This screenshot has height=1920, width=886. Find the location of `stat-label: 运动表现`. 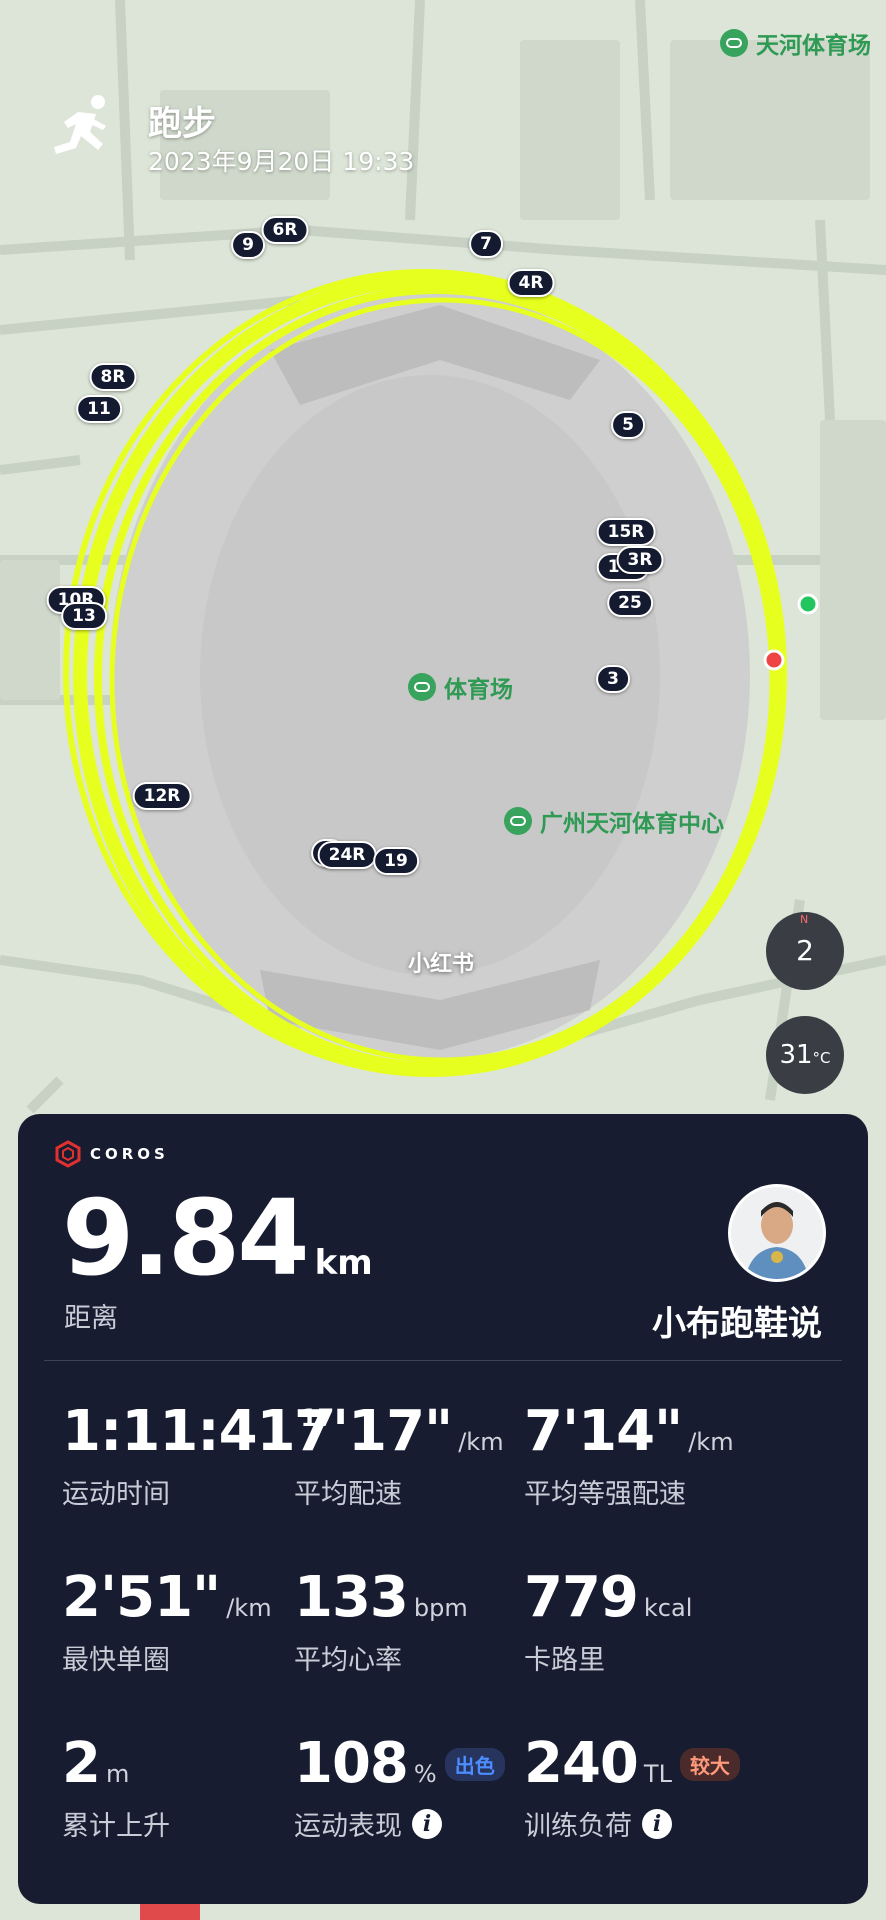

stat-label: 运动表现 is located at coordinates (348, 1826).